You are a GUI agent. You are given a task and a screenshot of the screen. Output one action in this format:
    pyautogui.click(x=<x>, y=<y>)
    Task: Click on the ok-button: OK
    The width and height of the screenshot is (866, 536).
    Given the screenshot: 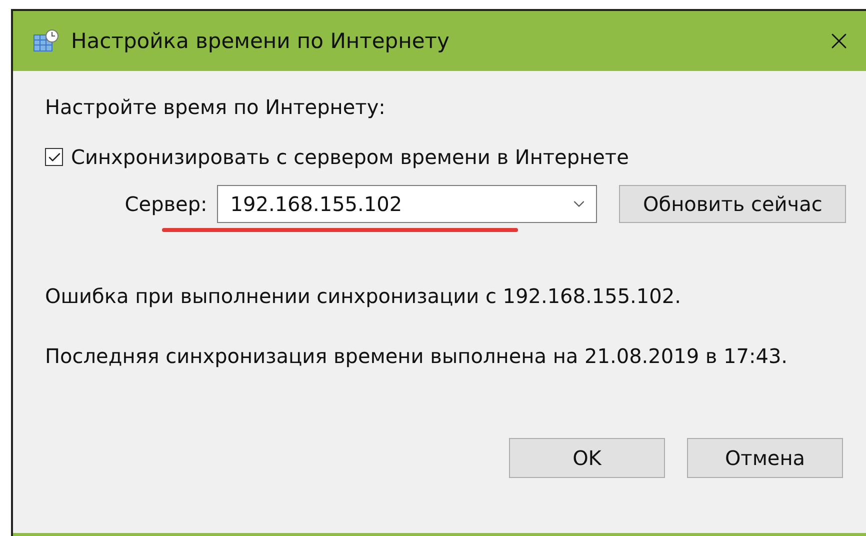 What is the action you would take?
    pyautogui.click(x=587, y=458)
    